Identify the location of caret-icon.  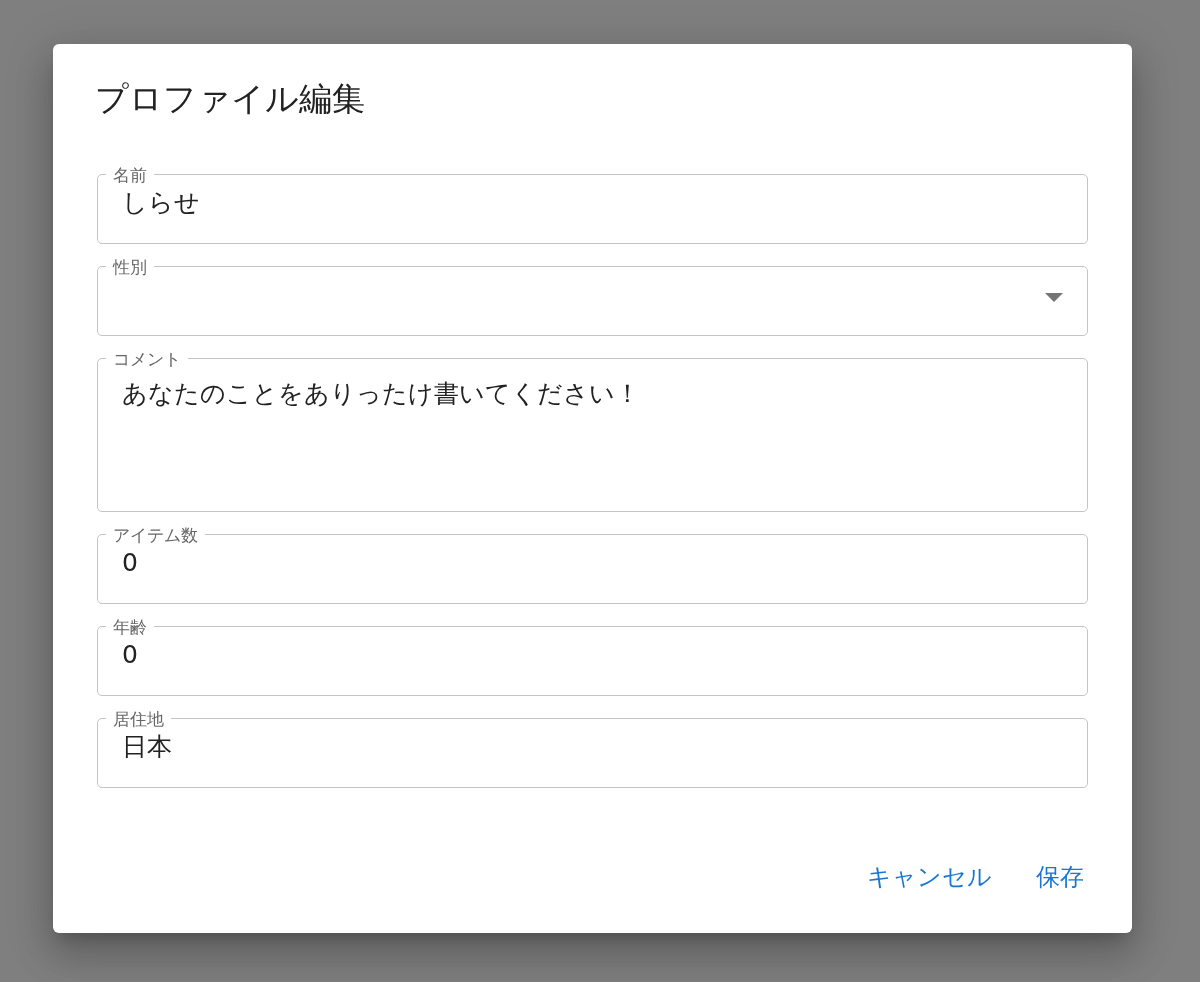
(1054, 298).